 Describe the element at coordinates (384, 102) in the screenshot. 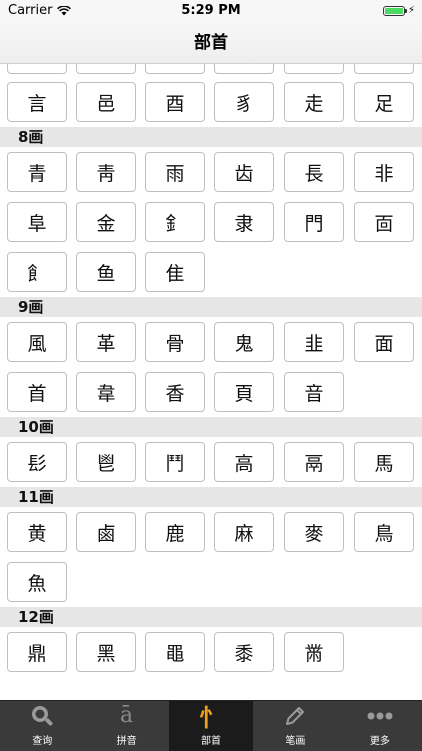

I see `radical-cell: 足` at that location.